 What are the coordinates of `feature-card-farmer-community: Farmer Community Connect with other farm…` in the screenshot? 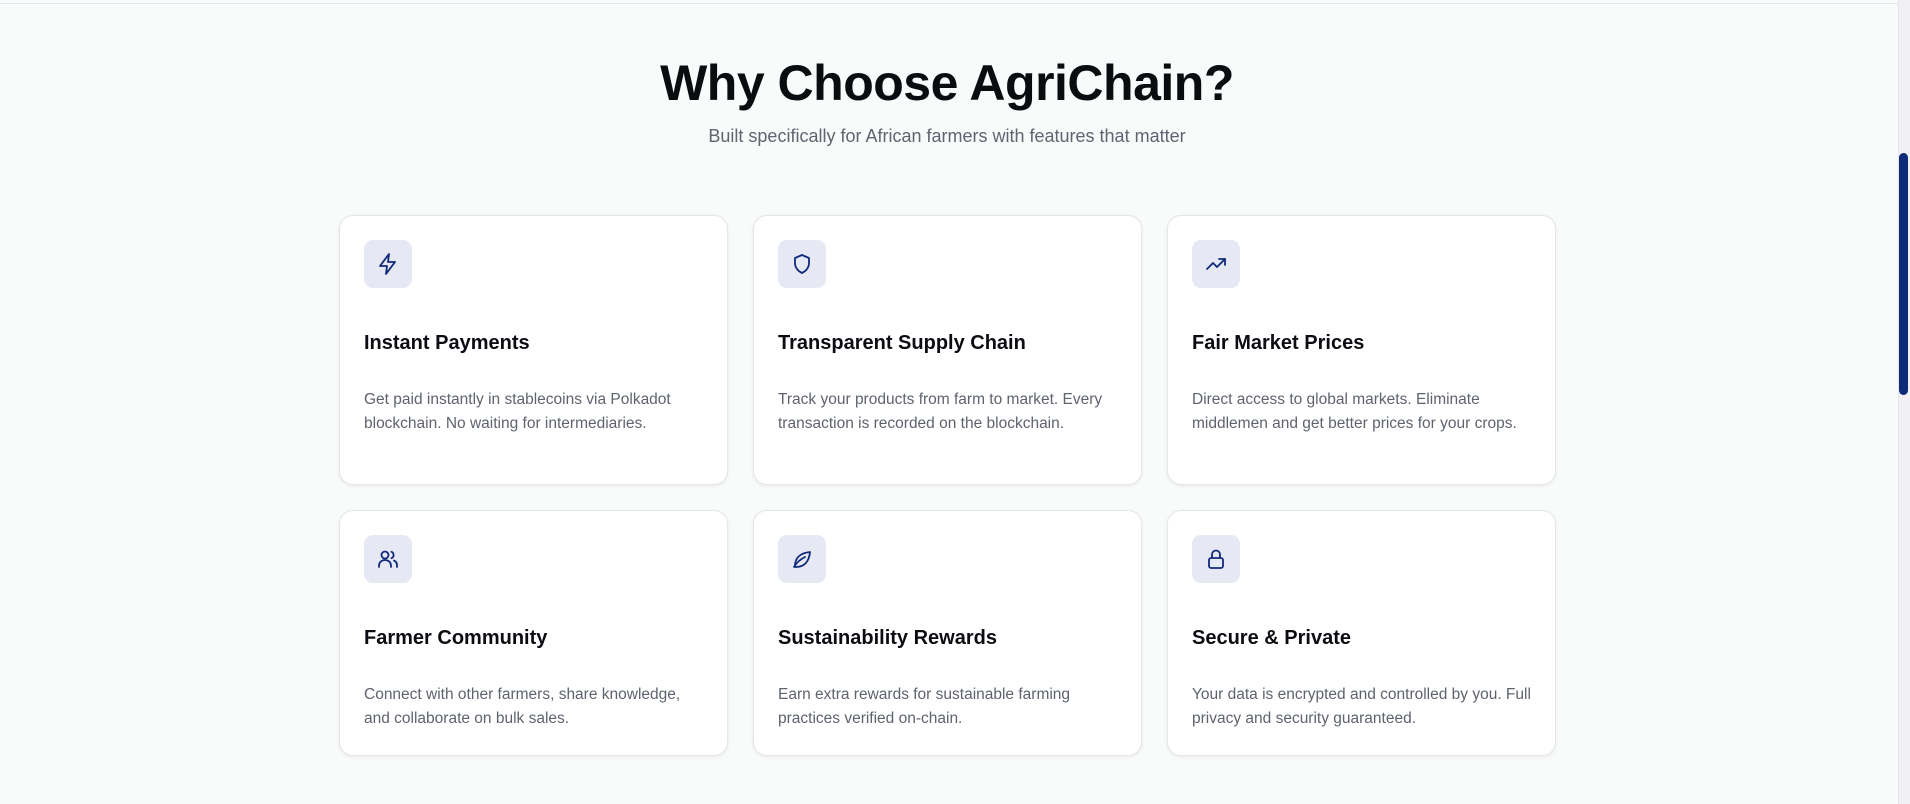 It's located at (533, 633).